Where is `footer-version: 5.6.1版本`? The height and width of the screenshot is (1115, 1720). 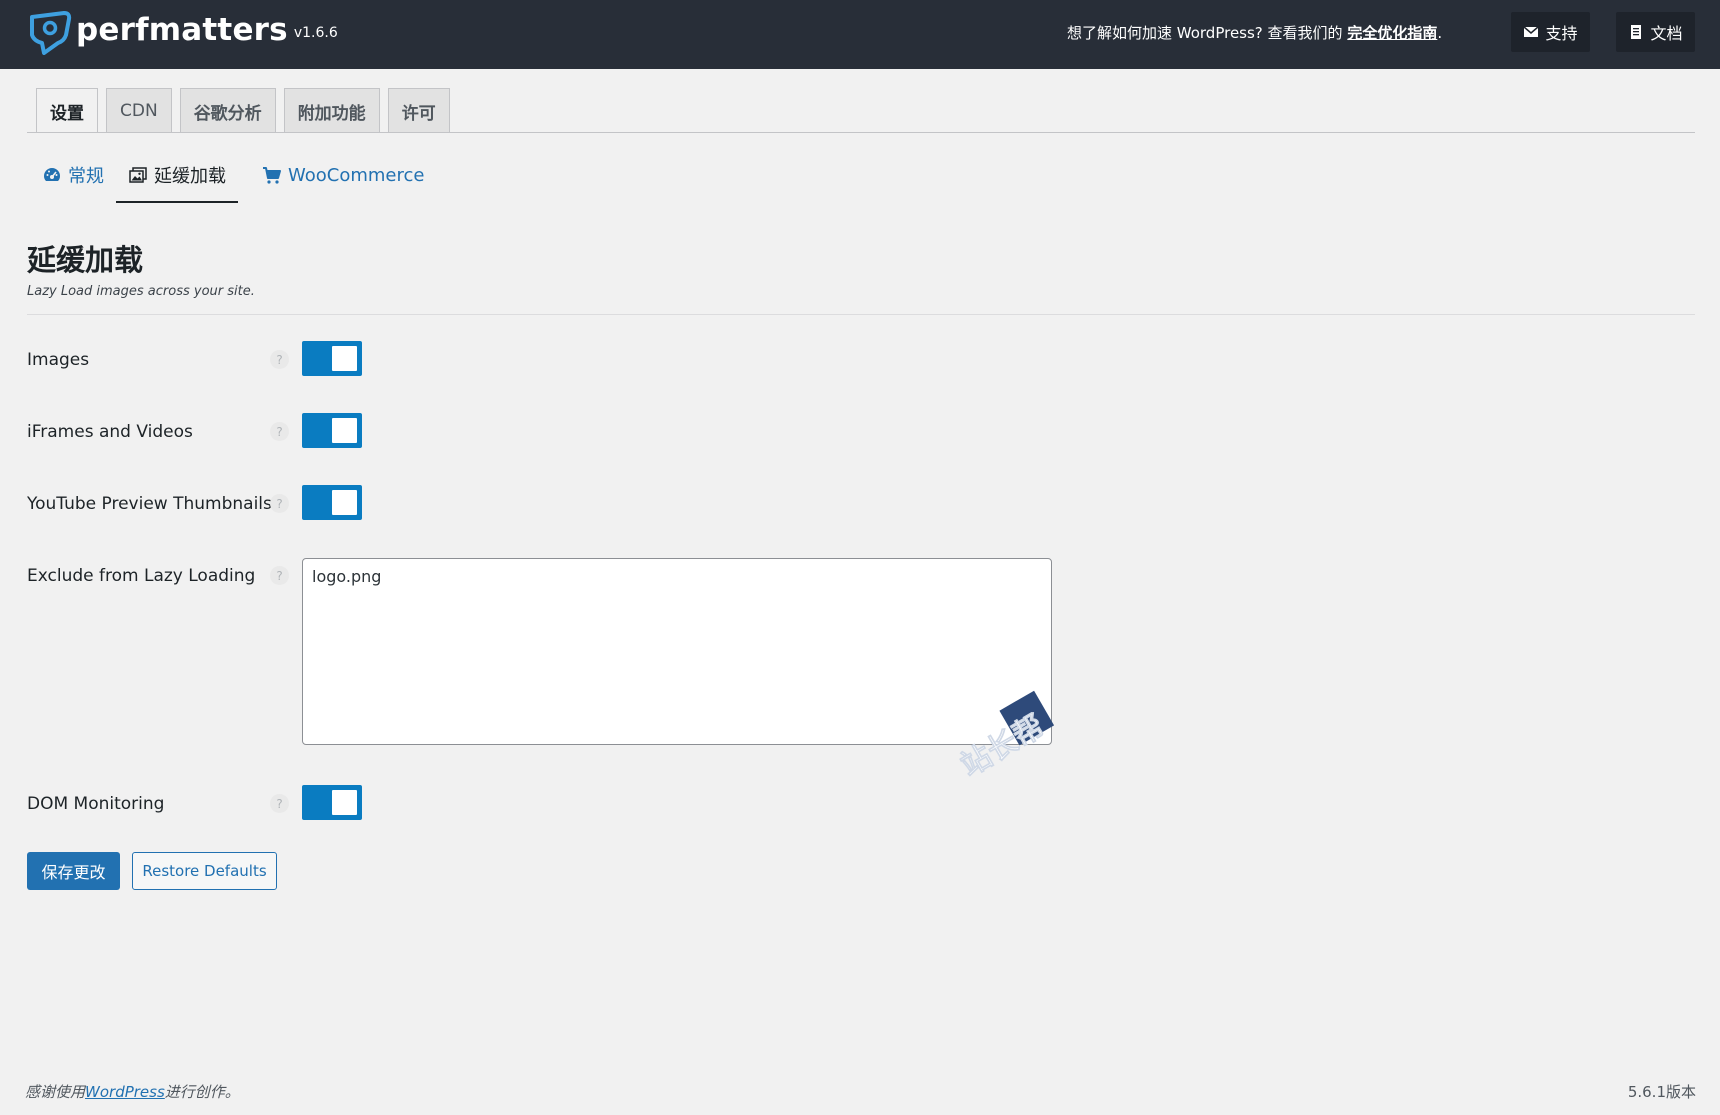 footer-version: 5.6.1版本 is located at coordinates (1661, 1092).